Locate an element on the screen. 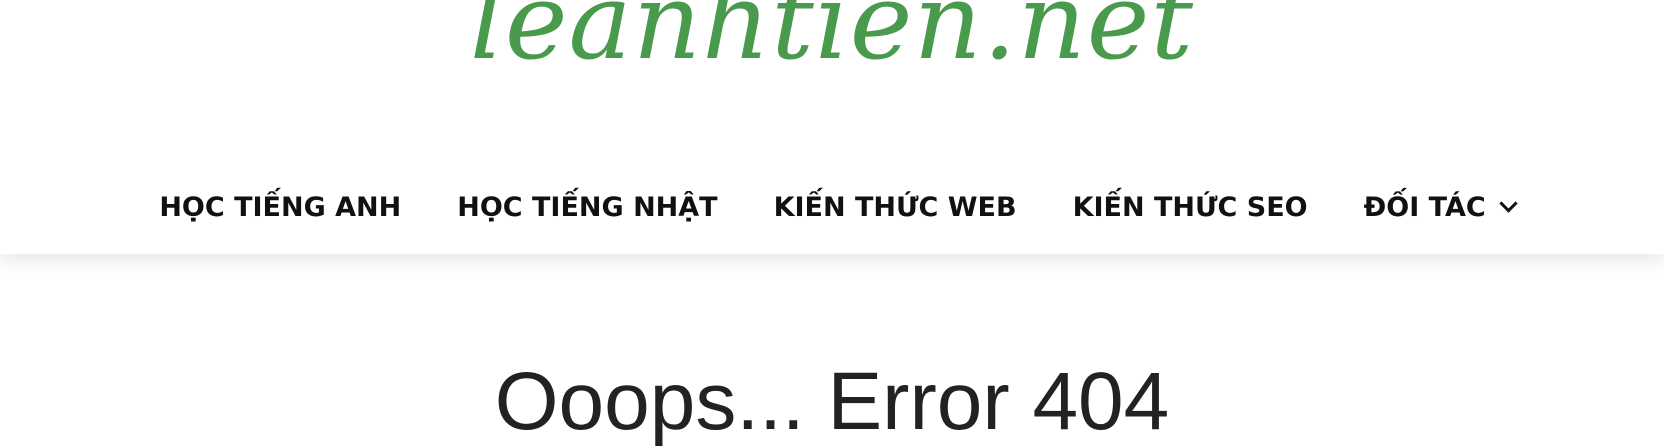  nav-item-label: HỌC TIẾNG ANH is located at coordinates (280, 207).